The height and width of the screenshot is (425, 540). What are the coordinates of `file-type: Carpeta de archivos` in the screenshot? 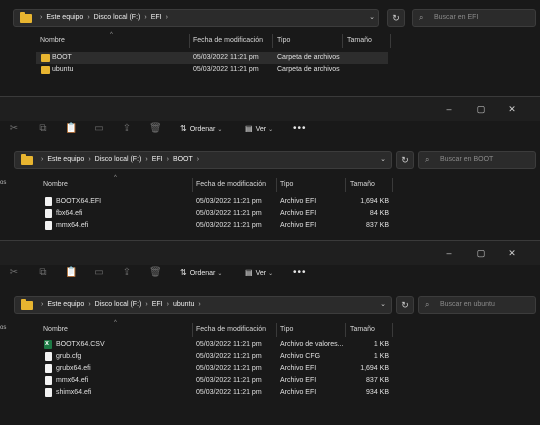 It's located at (308, 69).